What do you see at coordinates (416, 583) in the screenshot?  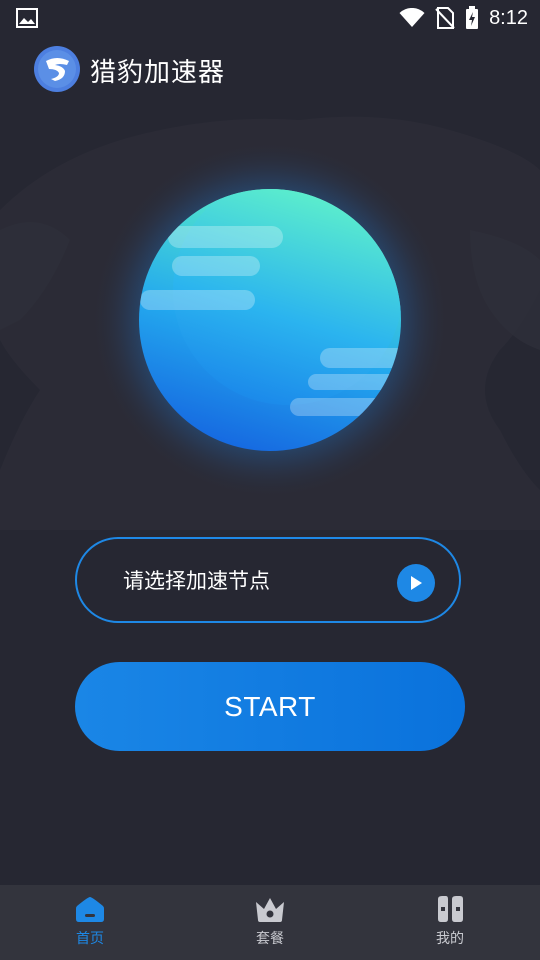 I see `play-icon` at bounding box center [416, 583].